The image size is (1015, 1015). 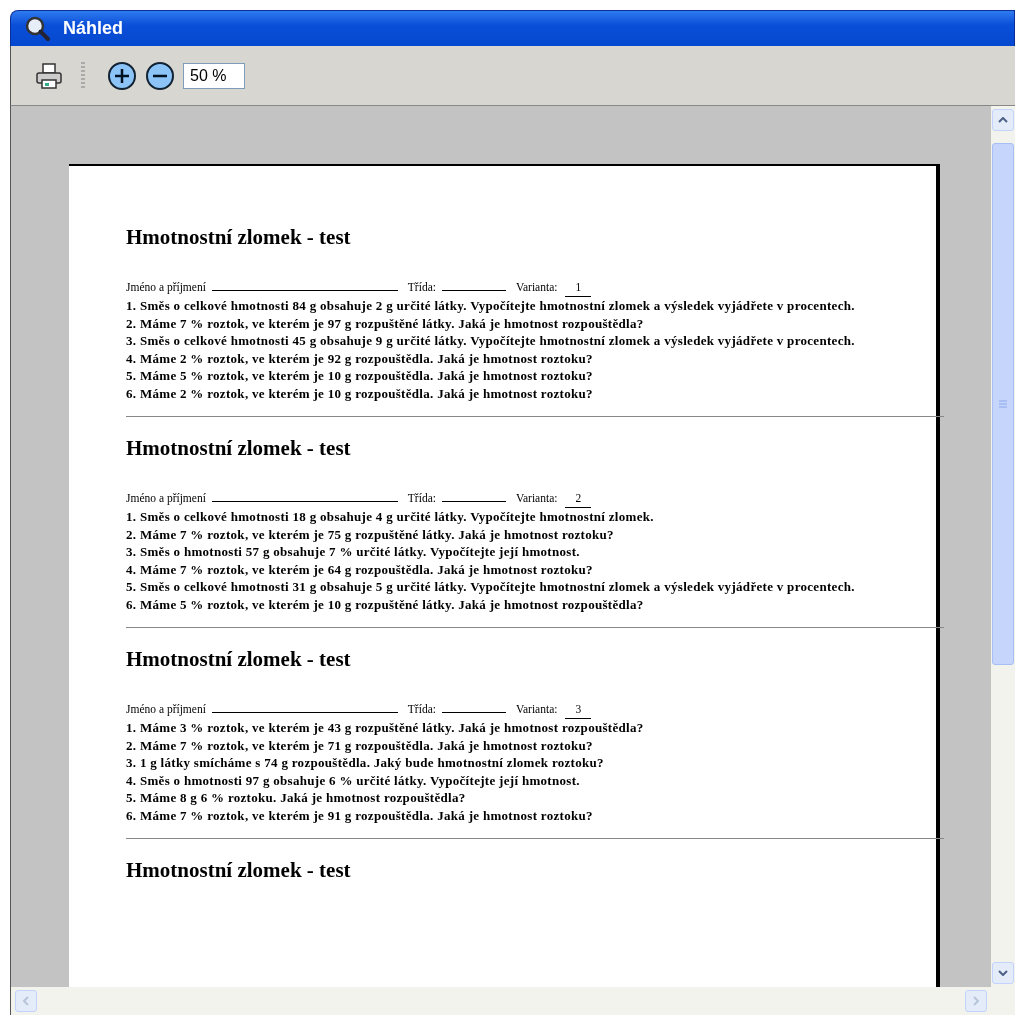 What do you see at coordinates (360, 376) in the screenshot?
I see `question-text: 5. Máme 5 % roztok, ve kterém je 10 g rozpouštědla. Jaká je hmotnost roztoku?` at bounding box center [360, 376].